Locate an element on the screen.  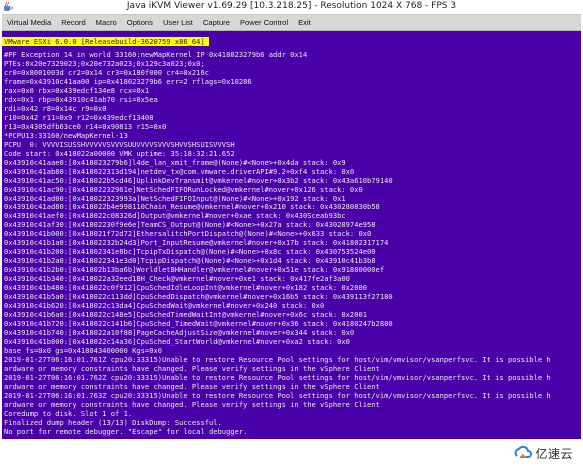
menu-user-list: User List is located at coordinates (178, 22).